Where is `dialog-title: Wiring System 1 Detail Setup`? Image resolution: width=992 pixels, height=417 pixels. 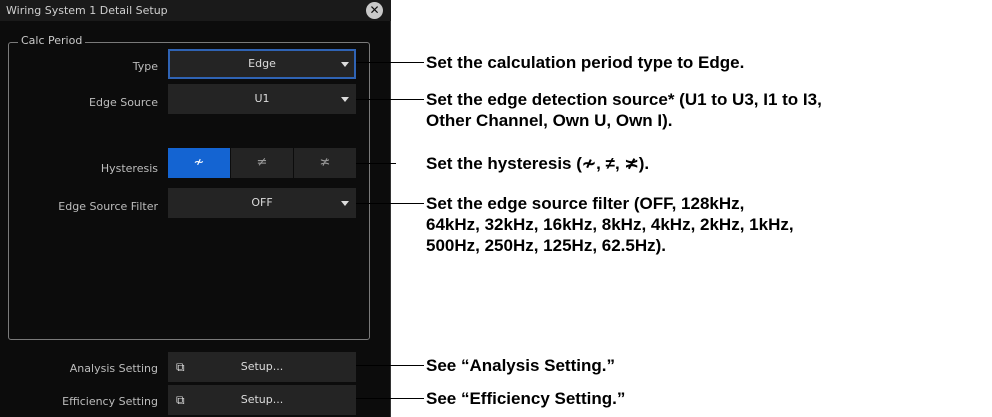 dialog-title: Wiring System 1 Detail Setup is located at coordinates (87, 10).